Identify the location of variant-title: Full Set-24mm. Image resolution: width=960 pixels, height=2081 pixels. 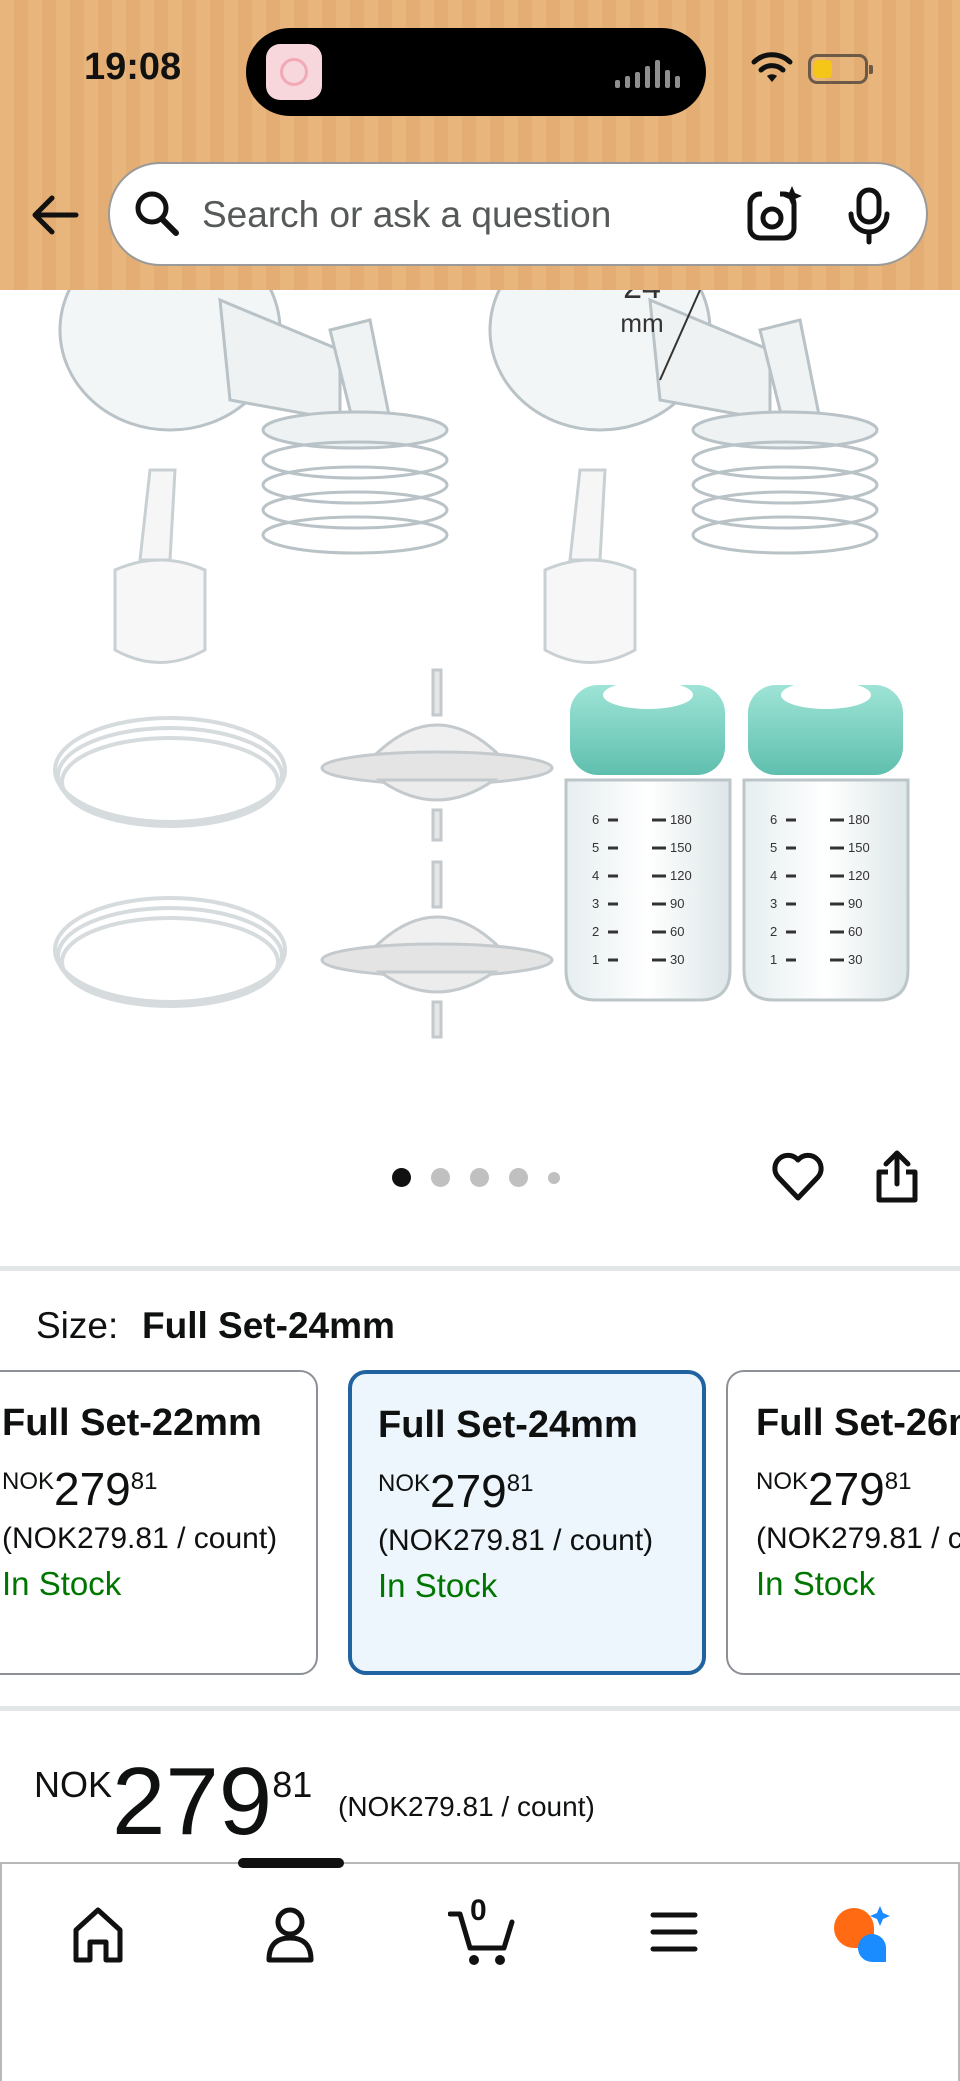
(508, 1425).